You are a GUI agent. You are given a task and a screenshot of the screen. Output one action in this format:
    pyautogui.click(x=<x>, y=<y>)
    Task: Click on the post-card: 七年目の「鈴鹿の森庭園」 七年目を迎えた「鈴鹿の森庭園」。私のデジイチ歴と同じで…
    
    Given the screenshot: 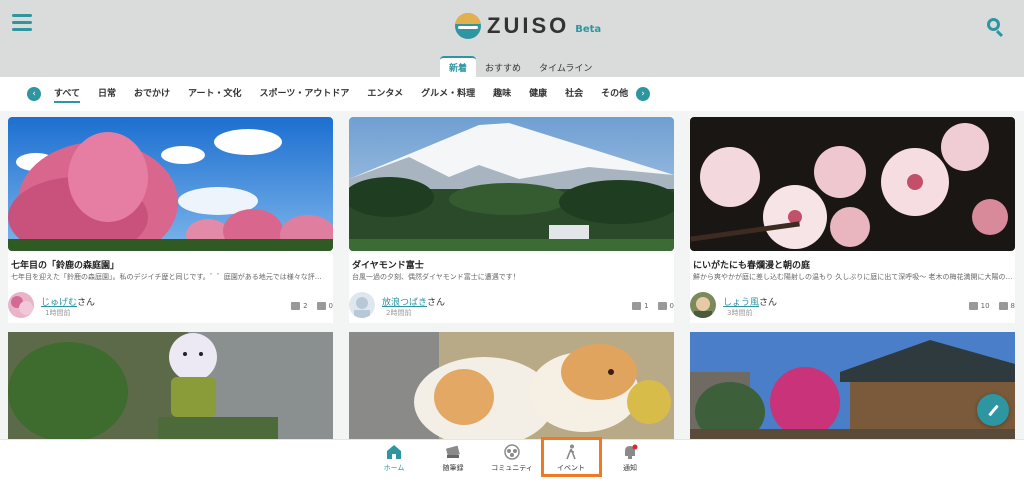 What is the action you would take?
    pyautogui.click(x=170, y=220)
    